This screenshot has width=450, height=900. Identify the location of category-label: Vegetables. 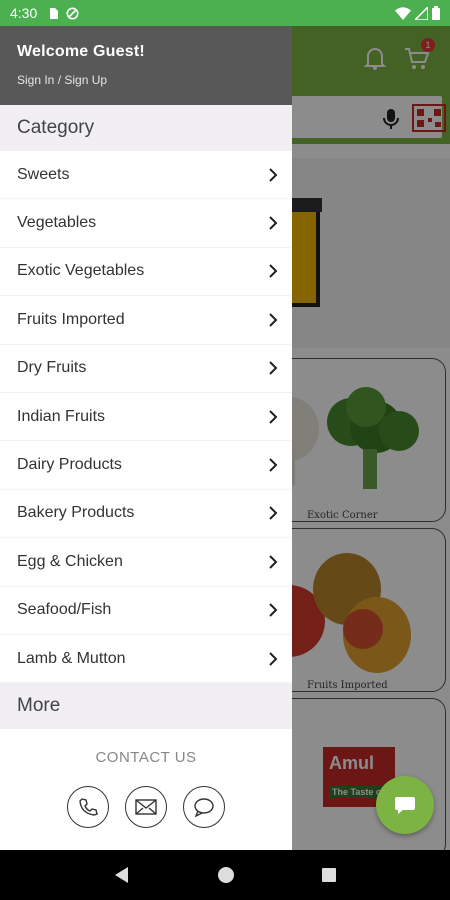
(57, 223).